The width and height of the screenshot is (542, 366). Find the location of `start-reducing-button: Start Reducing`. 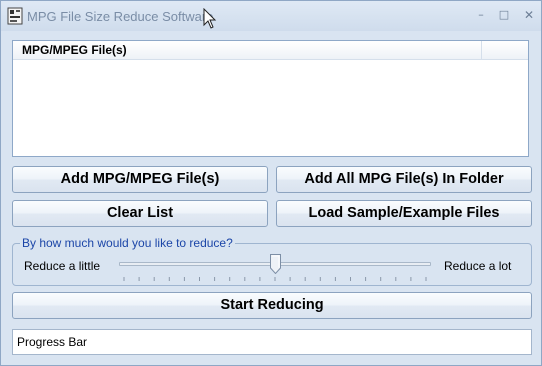

start-reducing-button: Start Reducing is located at coordinates (272, 305).